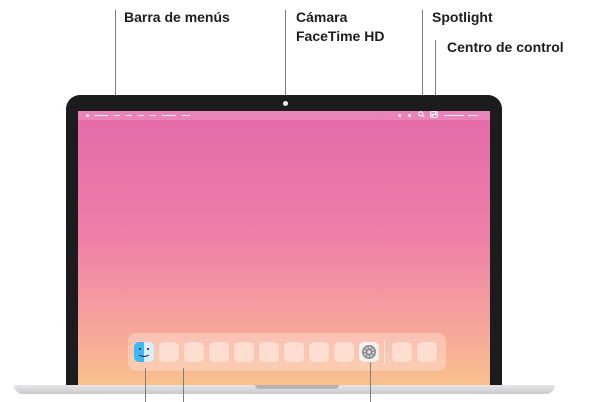 The width and height of the screenshot is (589, 402). I want to click on lid-opening-notch, so click(297, 387).